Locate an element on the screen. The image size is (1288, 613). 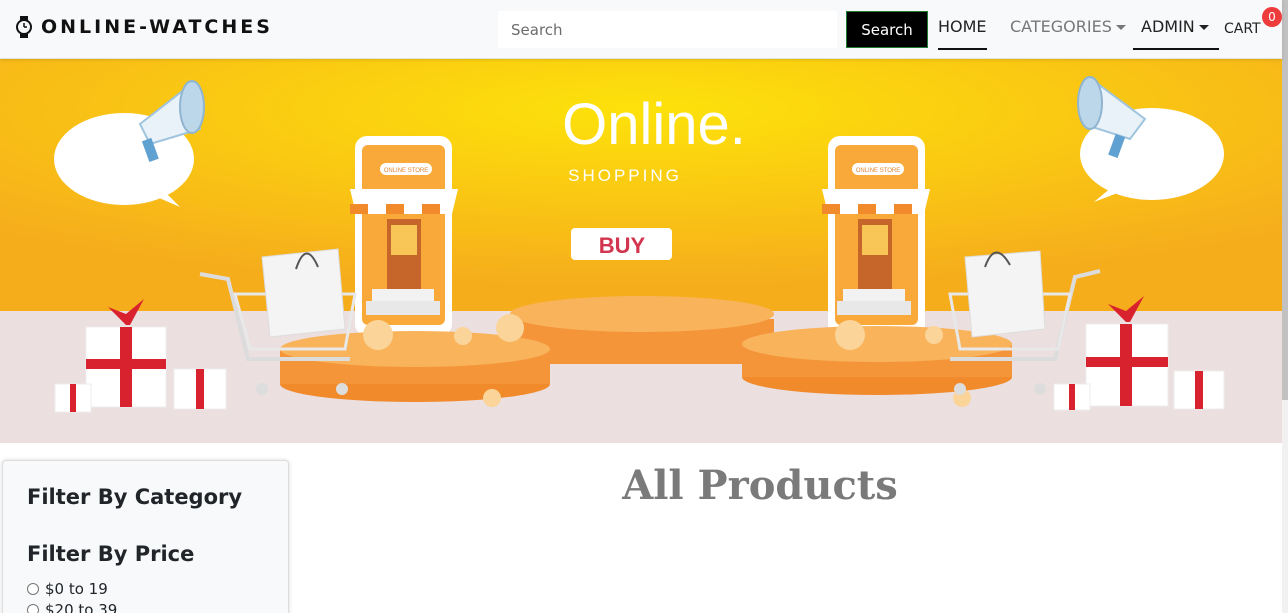
phone-store-left: ONLINE STORE is located at coordinates (404, 236).